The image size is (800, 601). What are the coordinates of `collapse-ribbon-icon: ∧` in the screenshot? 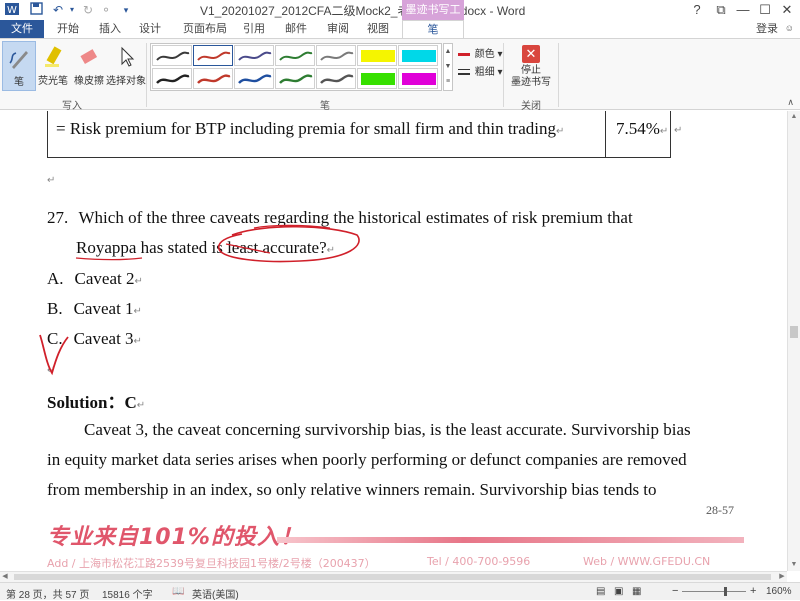 It's located at (790, 102).